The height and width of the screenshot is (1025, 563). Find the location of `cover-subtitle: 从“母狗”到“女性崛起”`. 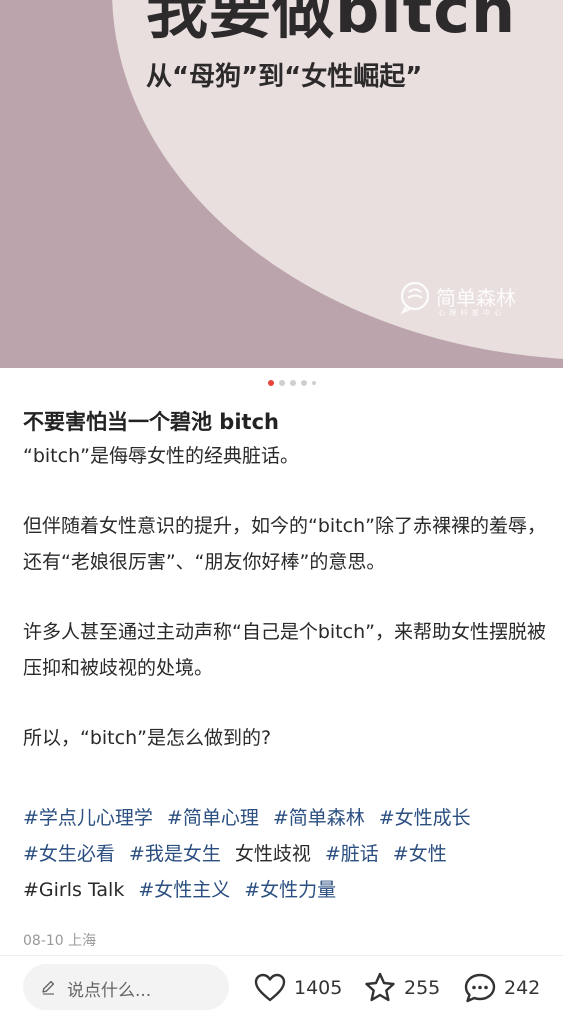

cover-subtitle: 从“母狗”到“女性崛起” is located at coordinates (284, 77).